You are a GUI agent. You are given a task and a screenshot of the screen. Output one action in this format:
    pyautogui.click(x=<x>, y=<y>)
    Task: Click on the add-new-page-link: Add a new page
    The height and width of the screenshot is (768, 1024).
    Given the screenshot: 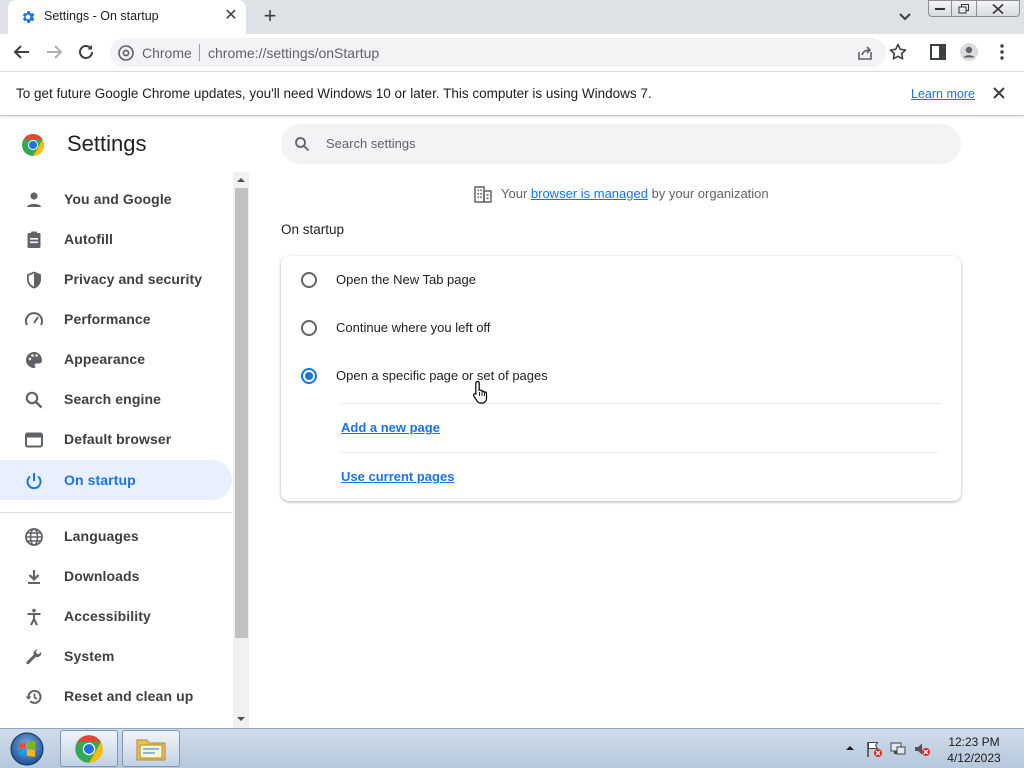 What is the action you would take?
    pyautogui.click(x=390, y=427)
    